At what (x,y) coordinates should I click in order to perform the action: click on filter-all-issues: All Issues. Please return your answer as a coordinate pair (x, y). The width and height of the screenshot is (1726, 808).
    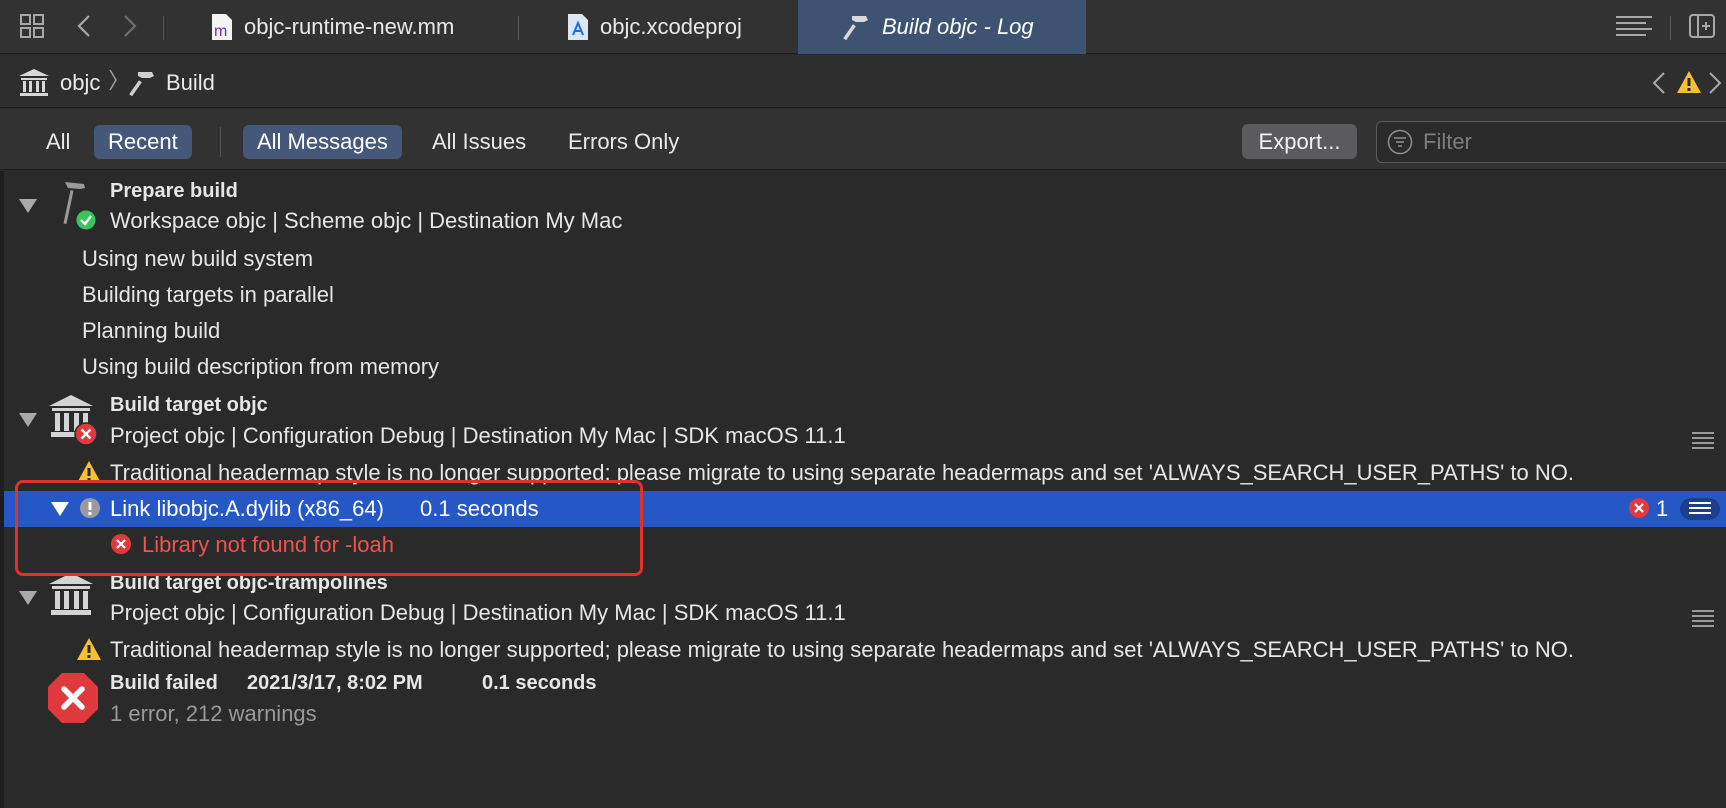
    Looking at the image, I should click on (479, 142).